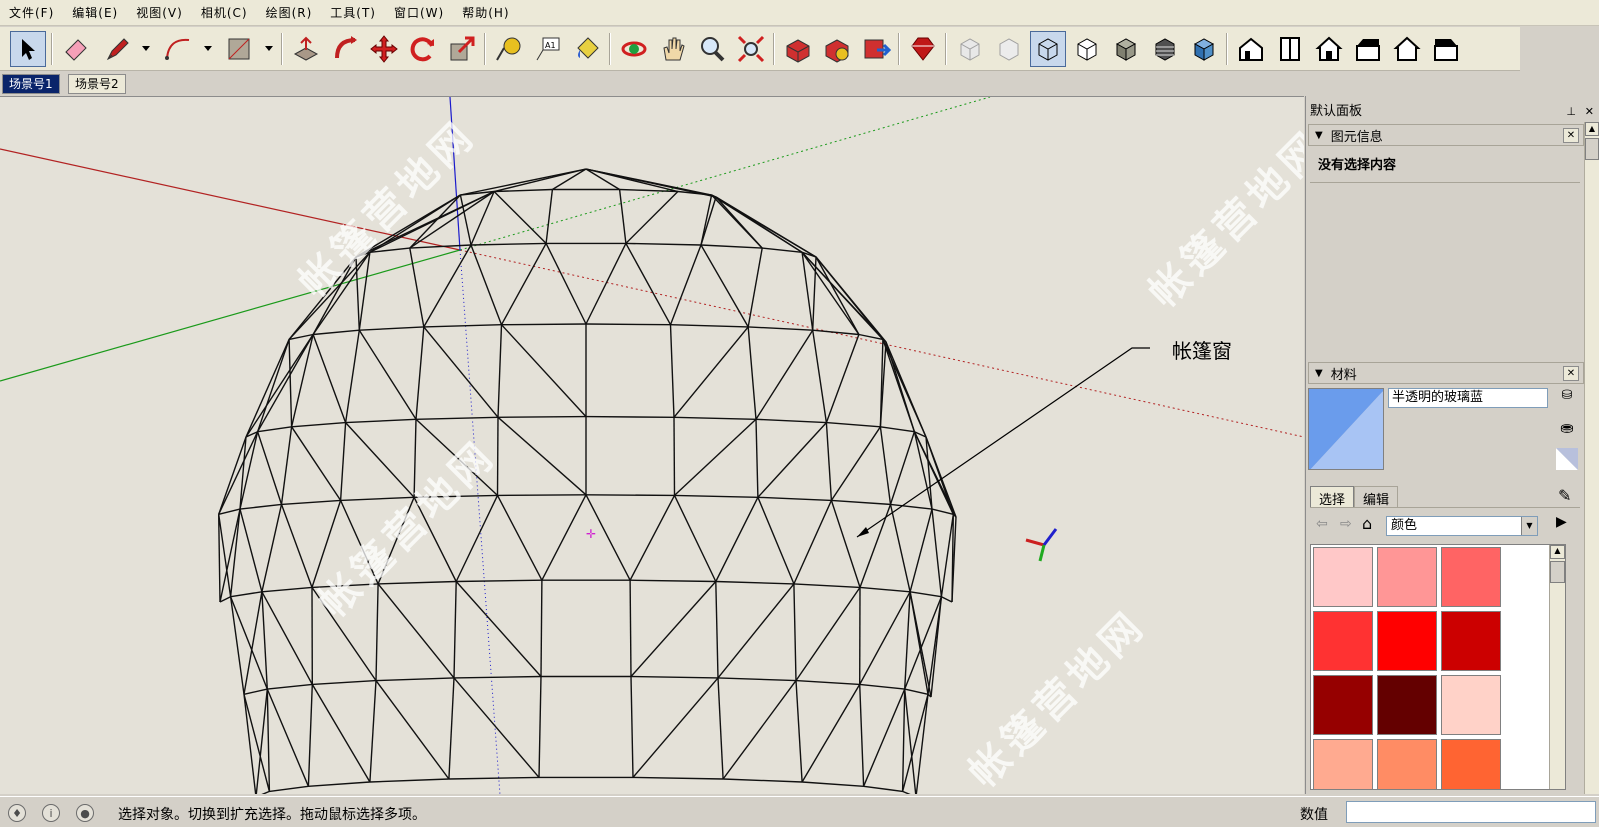  Describe the element at coordinates (634, 49) in the screenshot. I see `orbit-tool-button` at that location.